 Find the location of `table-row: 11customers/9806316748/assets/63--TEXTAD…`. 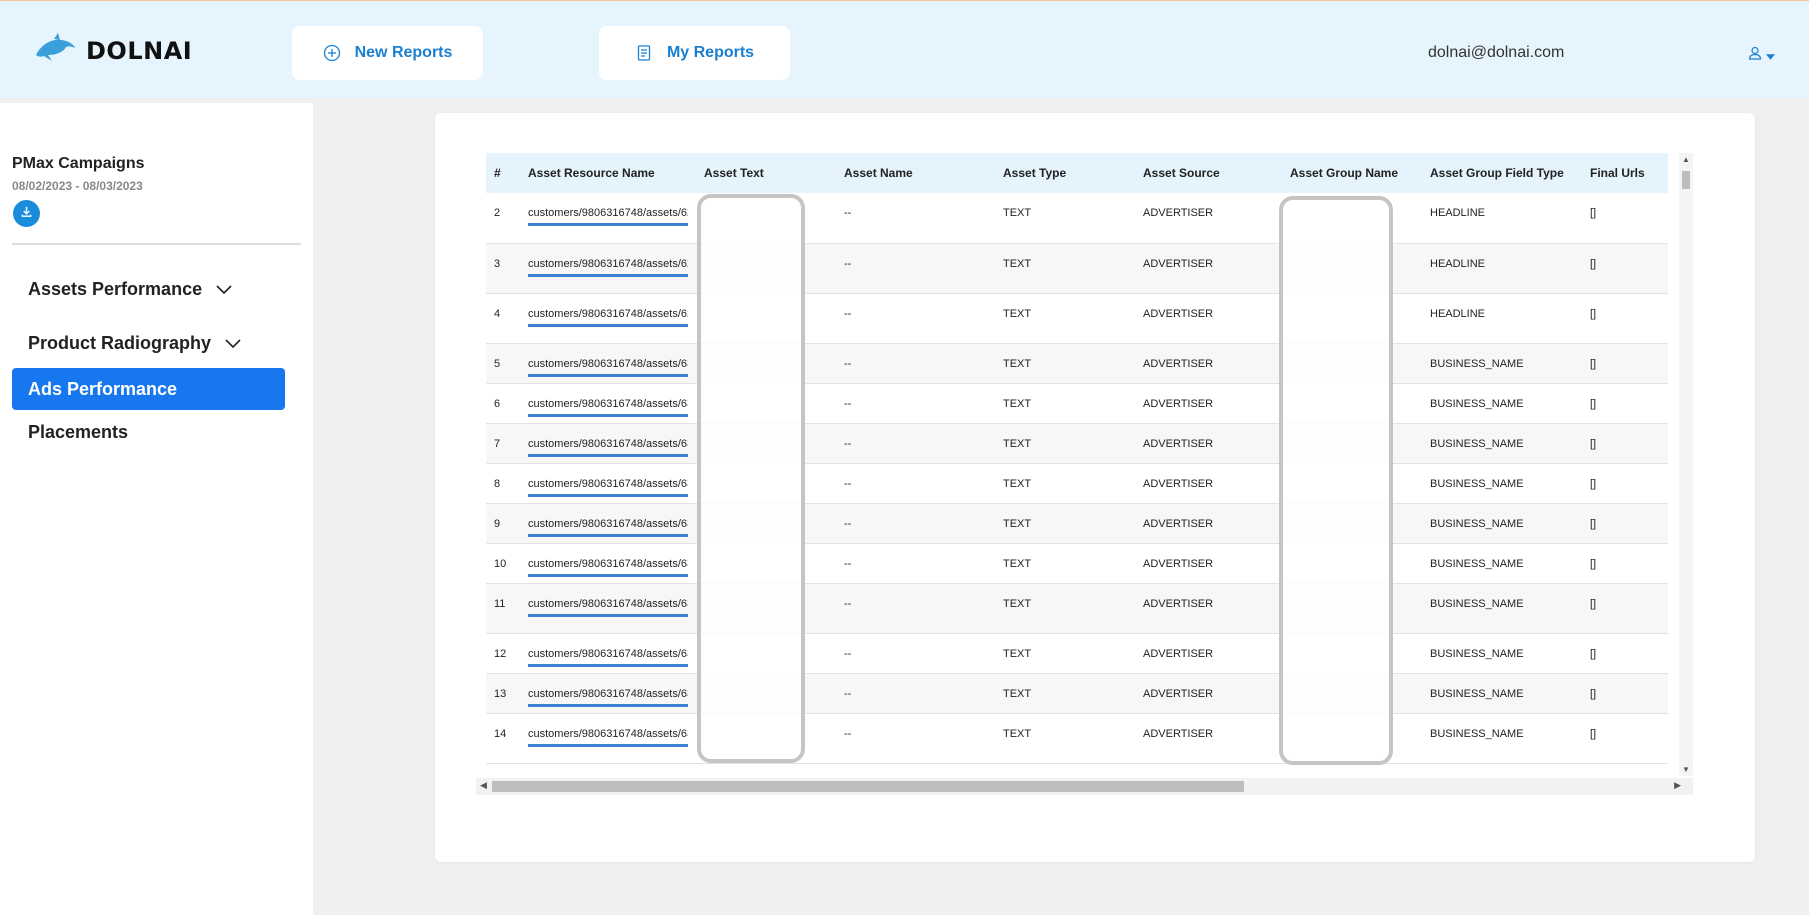

table-row: 11customers/9806316748/assets/63--TEXTAD… is located at coordinates (1077, 608).